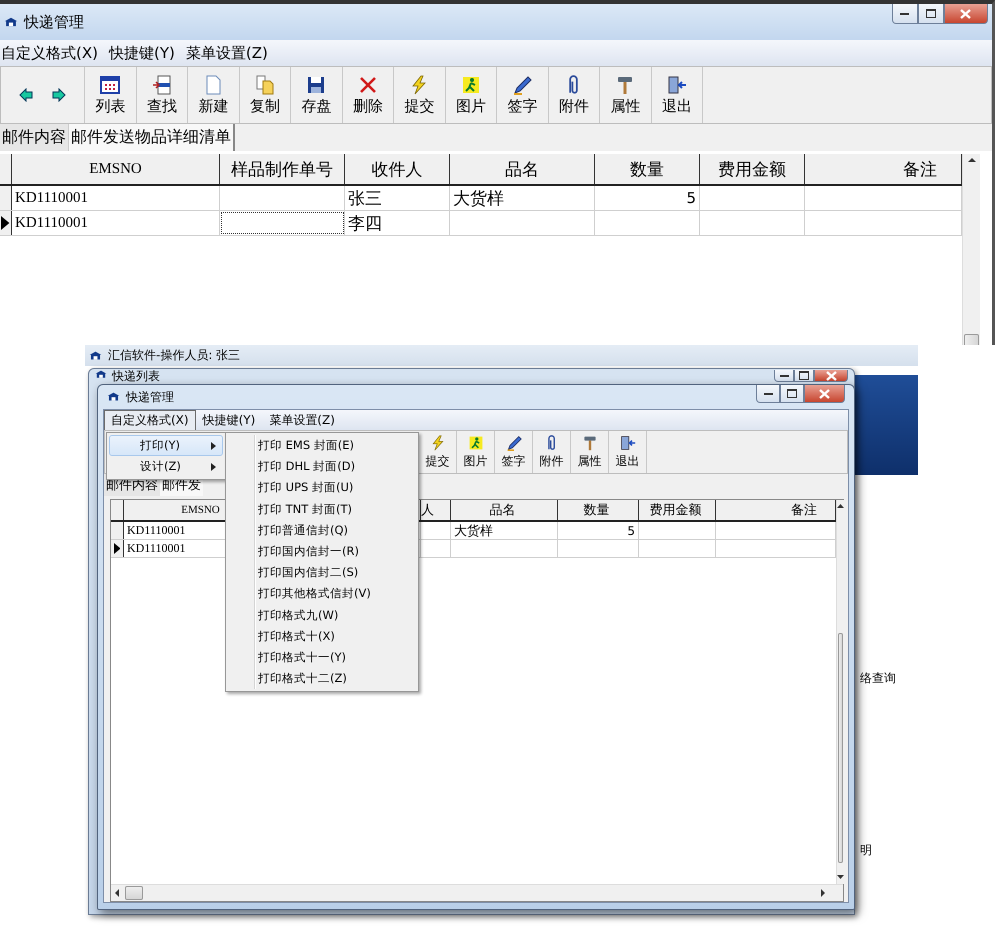 The height and width of the screenshot is (927, 1000). I want to click on column-header: EMSNO, so click(116, 169).